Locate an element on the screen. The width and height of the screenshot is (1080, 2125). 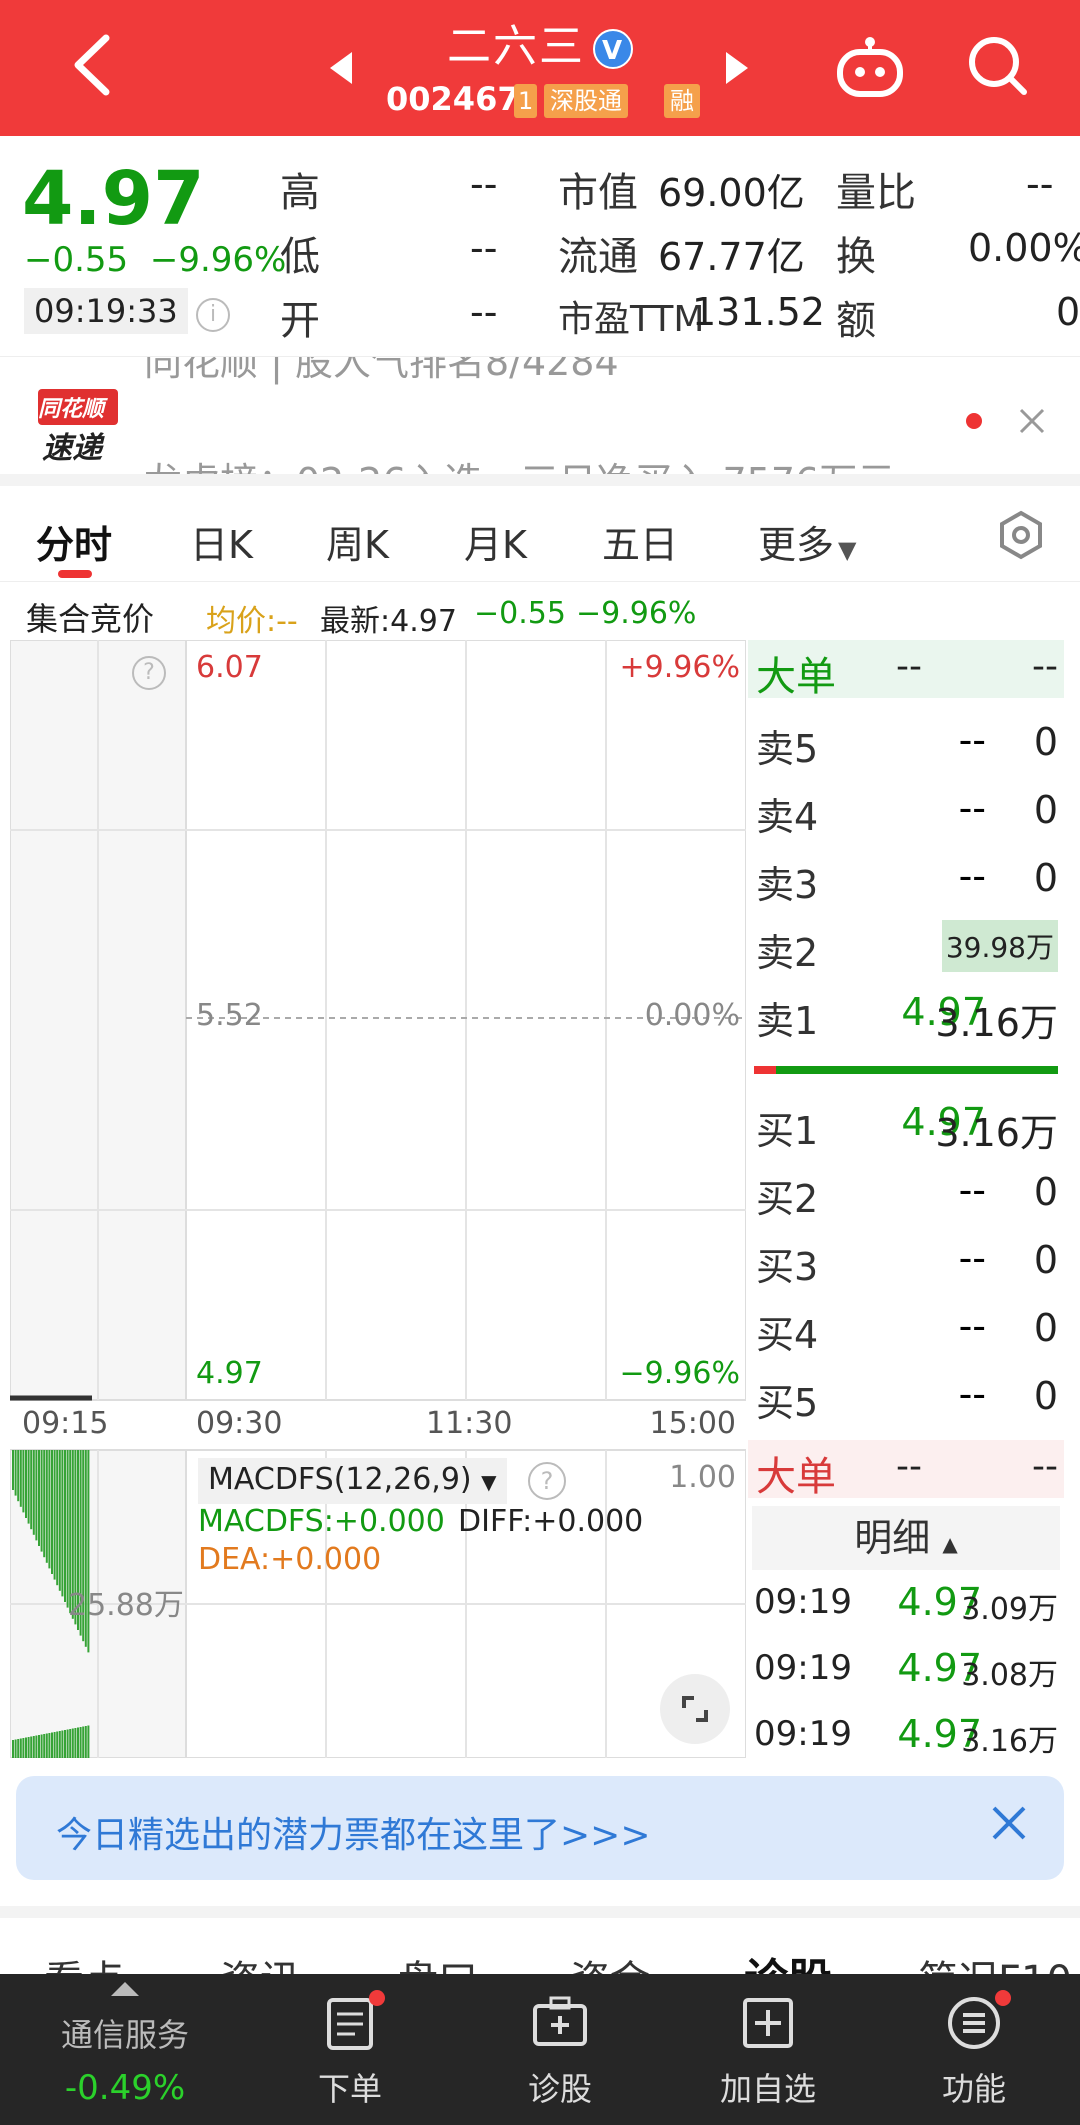
level-label: 卖3 is located at coordinates (787, 885).